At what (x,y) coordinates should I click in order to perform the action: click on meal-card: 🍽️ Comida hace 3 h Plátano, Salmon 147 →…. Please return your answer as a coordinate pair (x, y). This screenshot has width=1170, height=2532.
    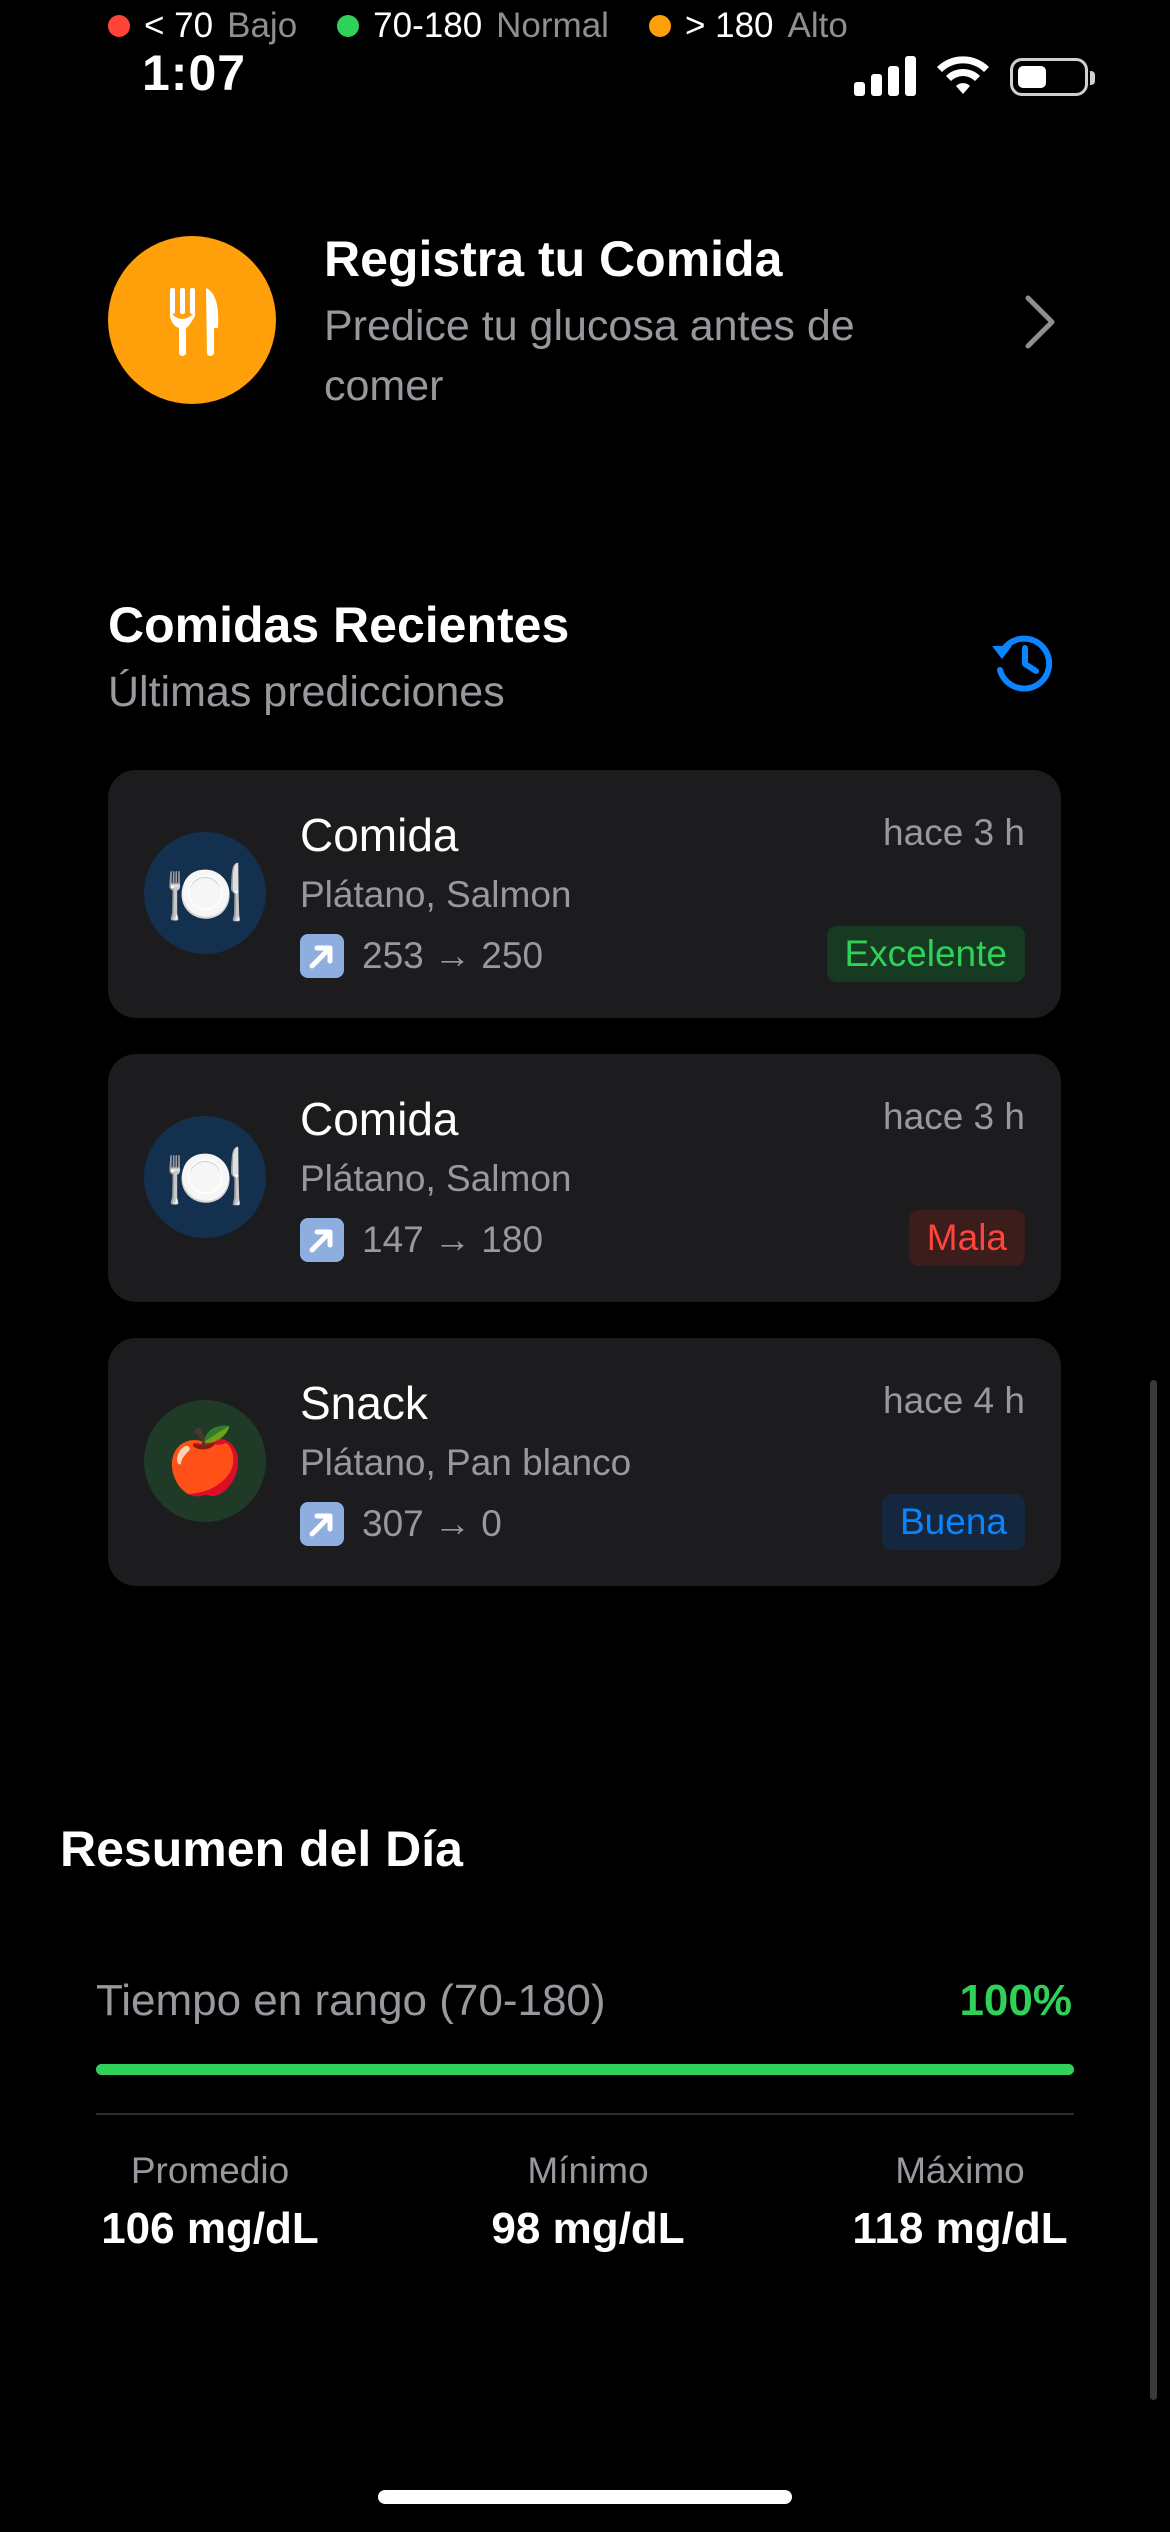
    Looking at the image, I should click on (584, 1178).